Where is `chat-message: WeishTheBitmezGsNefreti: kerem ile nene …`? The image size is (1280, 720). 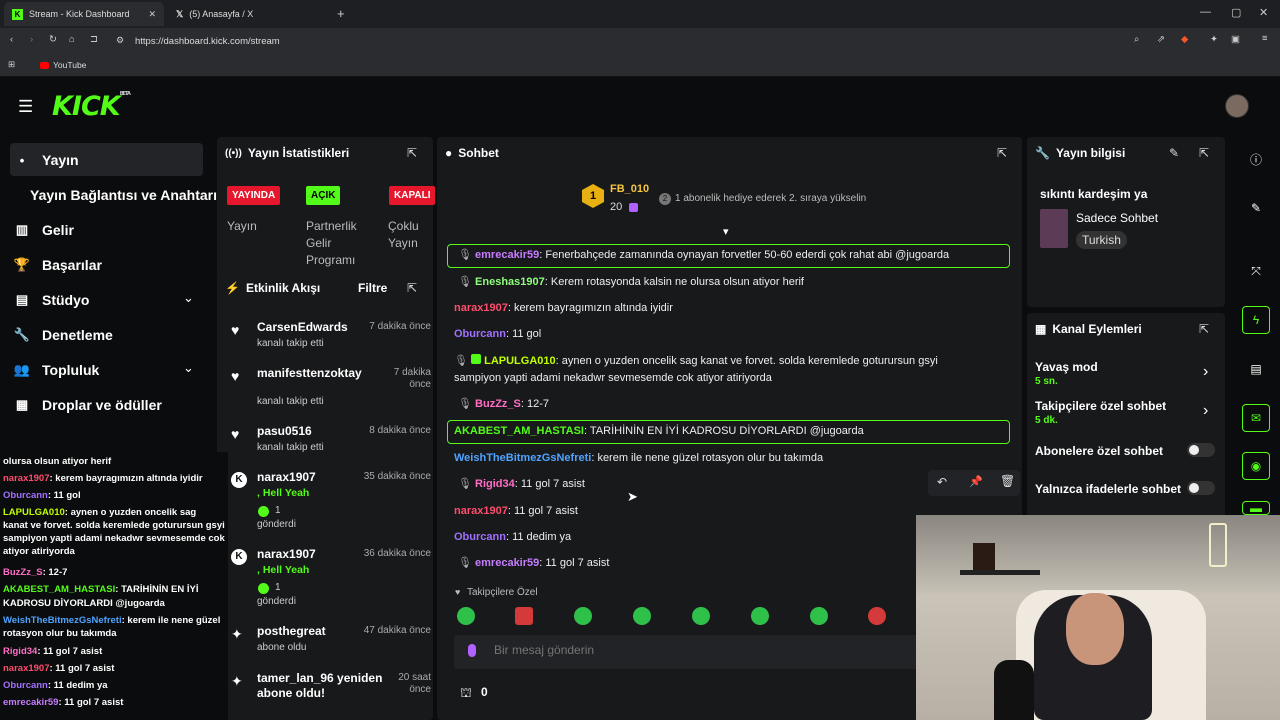
chat-message: WeishTheBitmezGsNefreti: kerem ile nene … is located at coordinates (638, 458).